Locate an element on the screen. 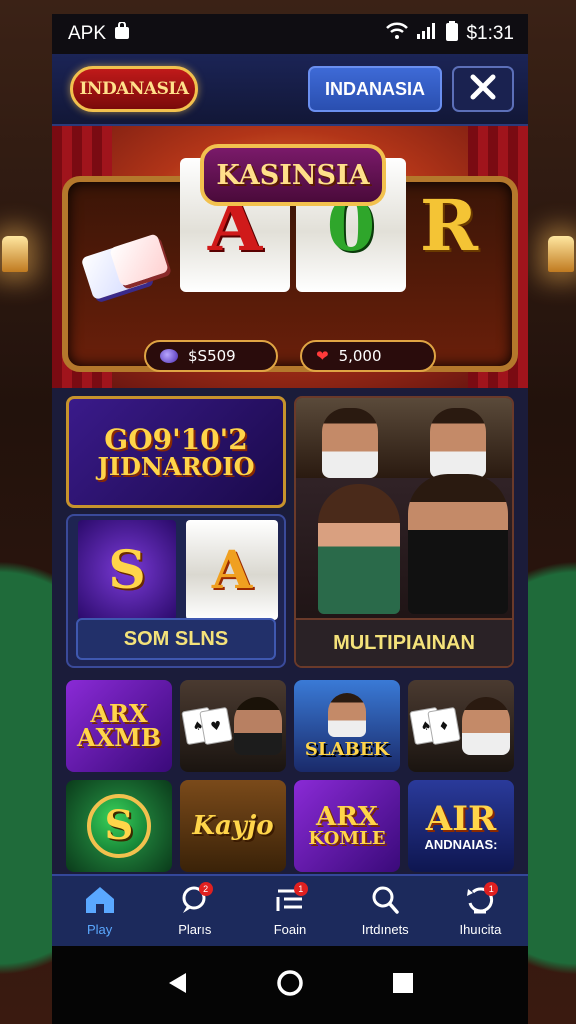 This screenshot has width=576, height=1024. game-tile: ARX AXMB is located at coordinates (119, 726).